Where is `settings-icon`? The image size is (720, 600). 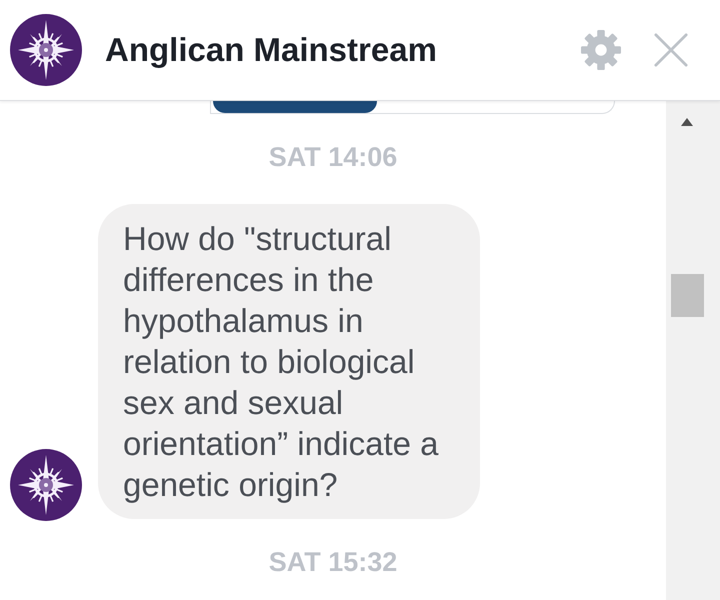
settings-icon is located at coordinates (601, 50).